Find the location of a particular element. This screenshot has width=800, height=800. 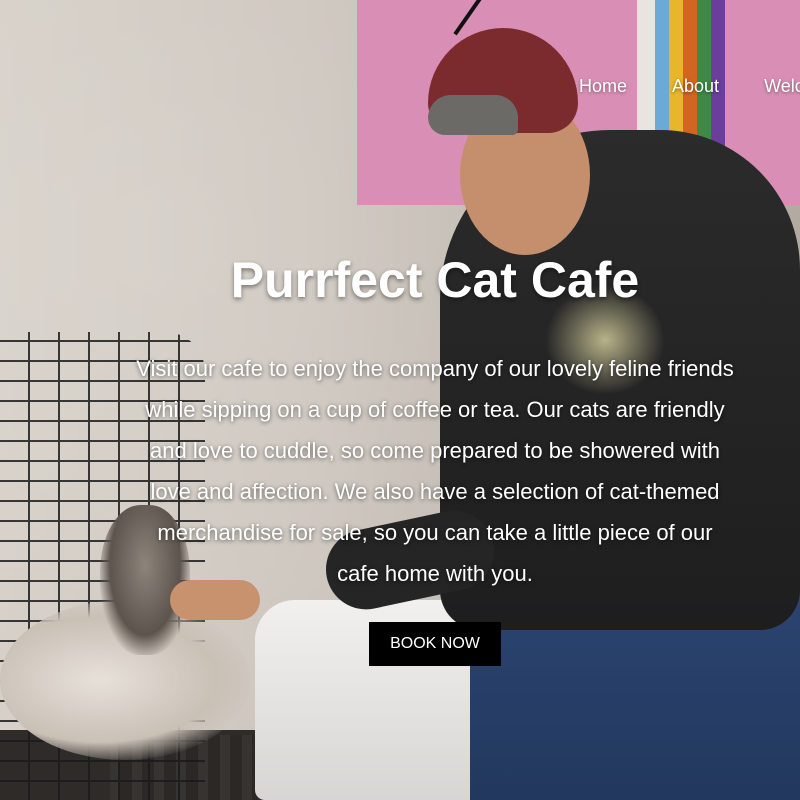

person-face is located at coordinates (525, 175).